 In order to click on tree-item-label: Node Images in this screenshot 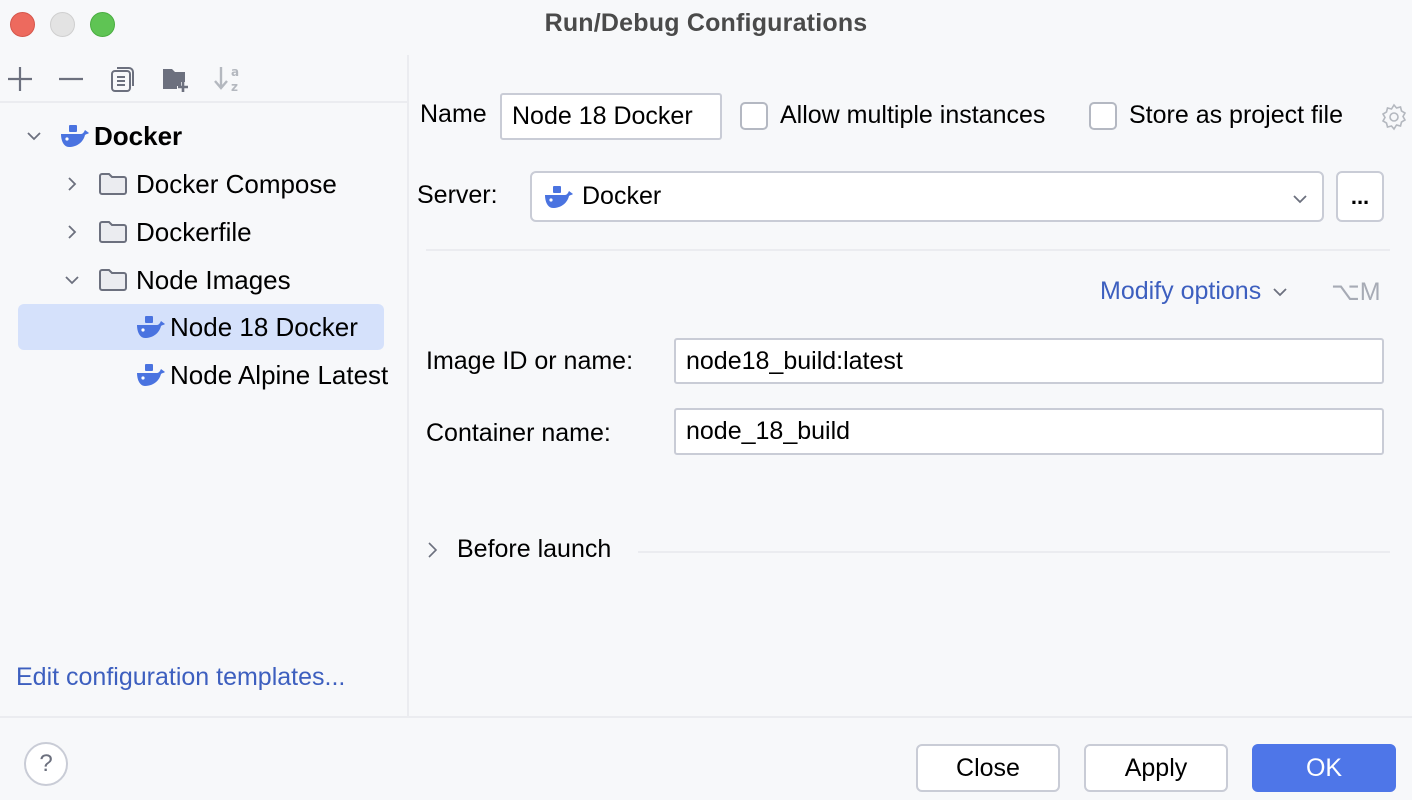, I will do `click(213, 279)`.